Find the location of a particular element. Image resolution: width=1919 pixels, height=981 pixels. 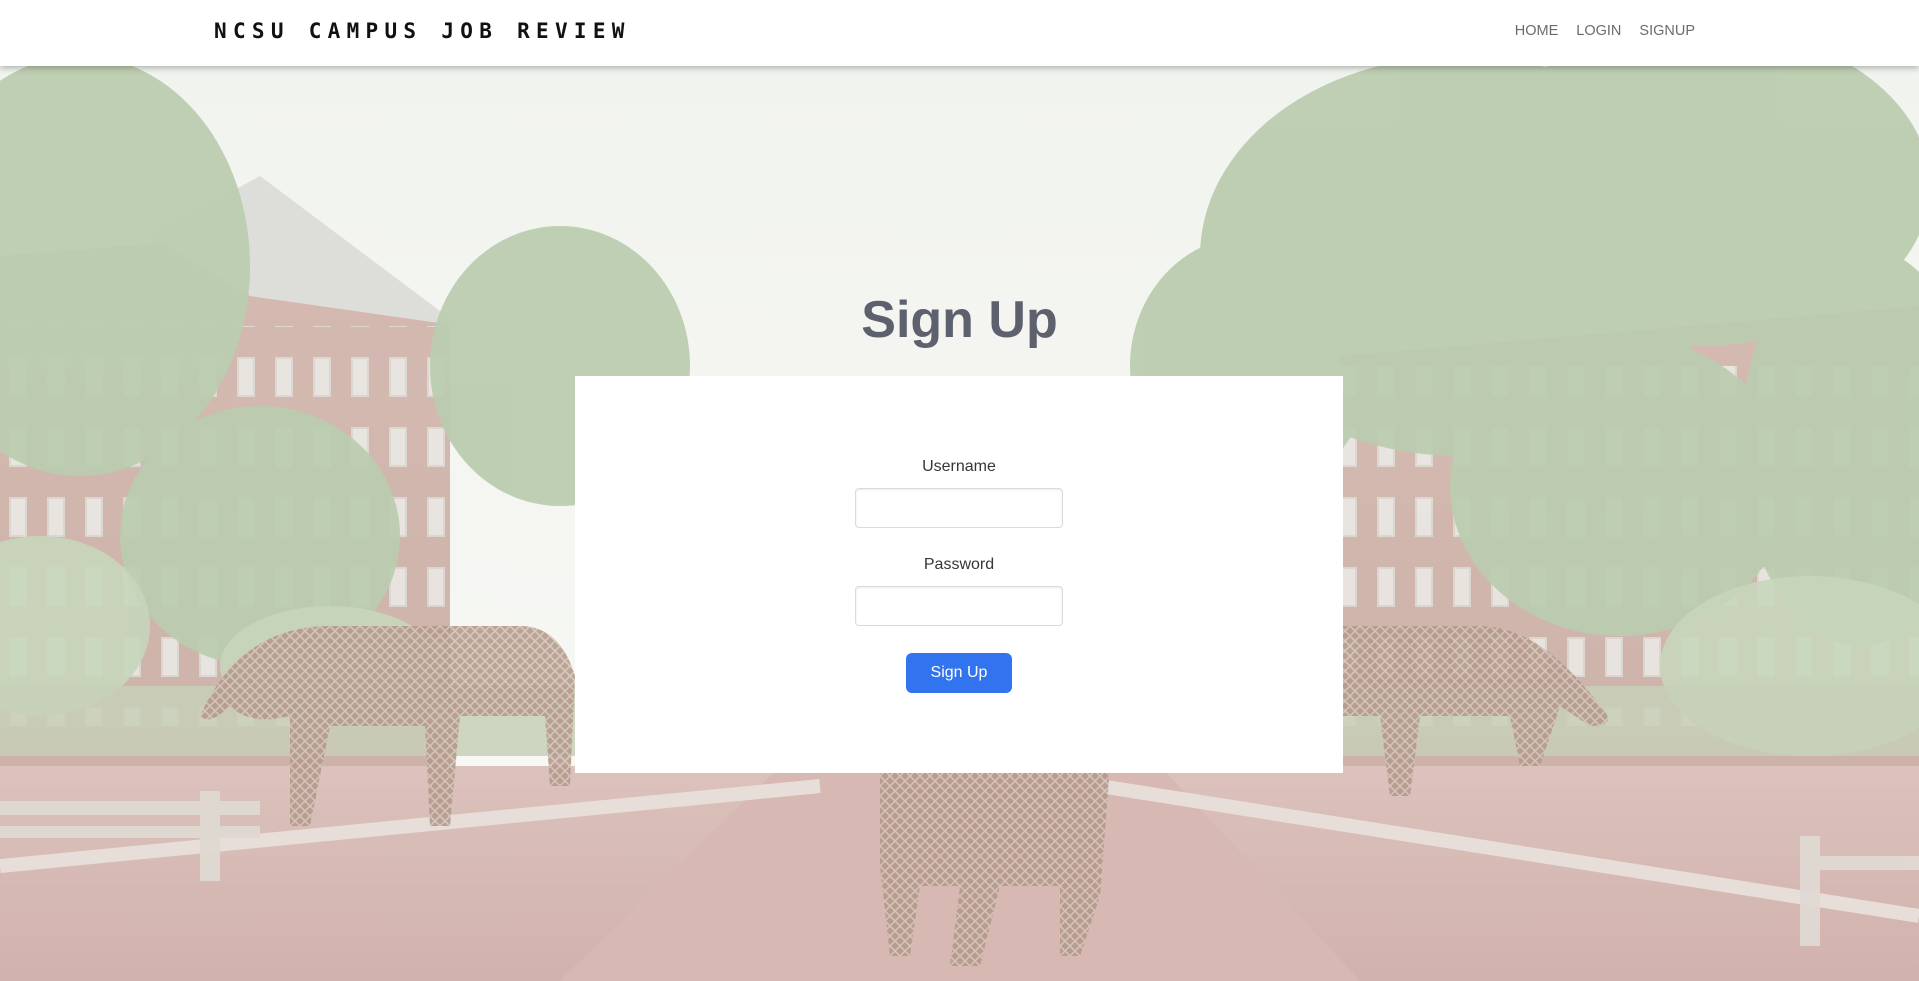

page-title: Sign Up is located at coordinates (959, 320).